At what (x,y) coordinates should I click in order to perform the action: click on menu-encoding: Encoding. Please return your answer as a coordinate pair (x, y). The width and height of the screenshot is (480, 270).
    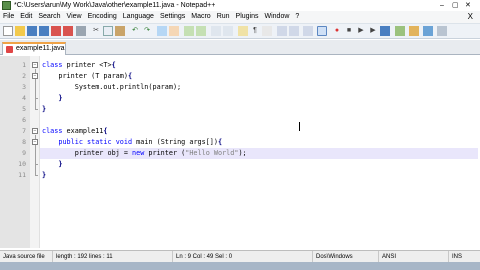
    Looking at the image, I should click on (102, 17).